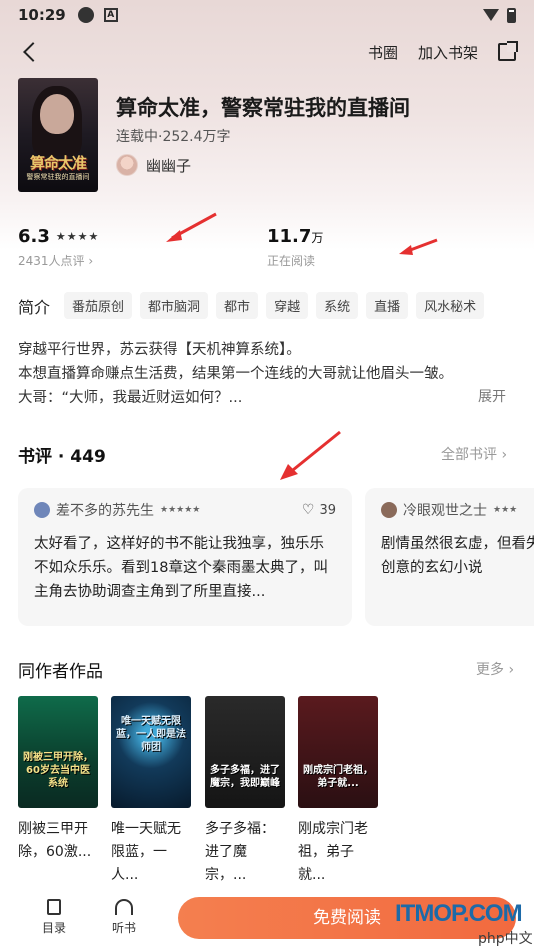 This screenshot has width=534, height=950. What do you see at coordinates (60, 672) in the screenshot?
I see `same-author-title: 同作者作品` at bounding box center [60, 672].